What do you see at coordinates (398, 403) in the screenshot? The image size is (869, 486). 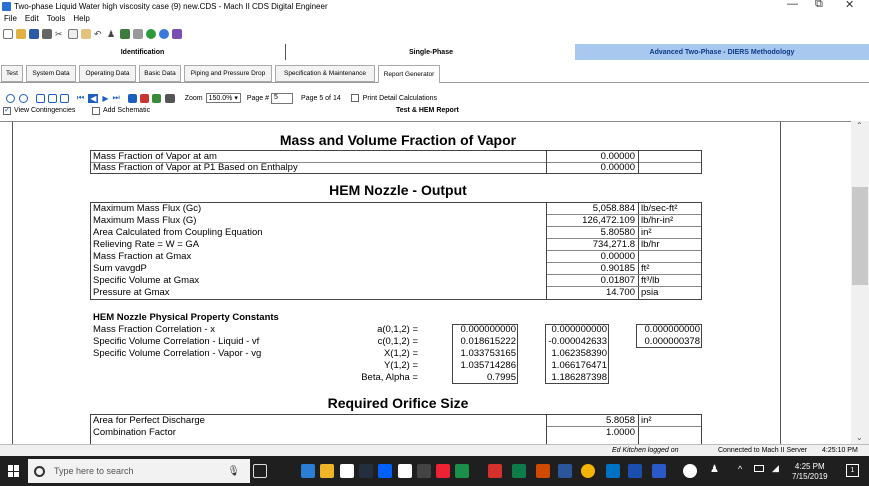 I see `orifice-title: Required Orifice Size` at bounding box center [398, 403].